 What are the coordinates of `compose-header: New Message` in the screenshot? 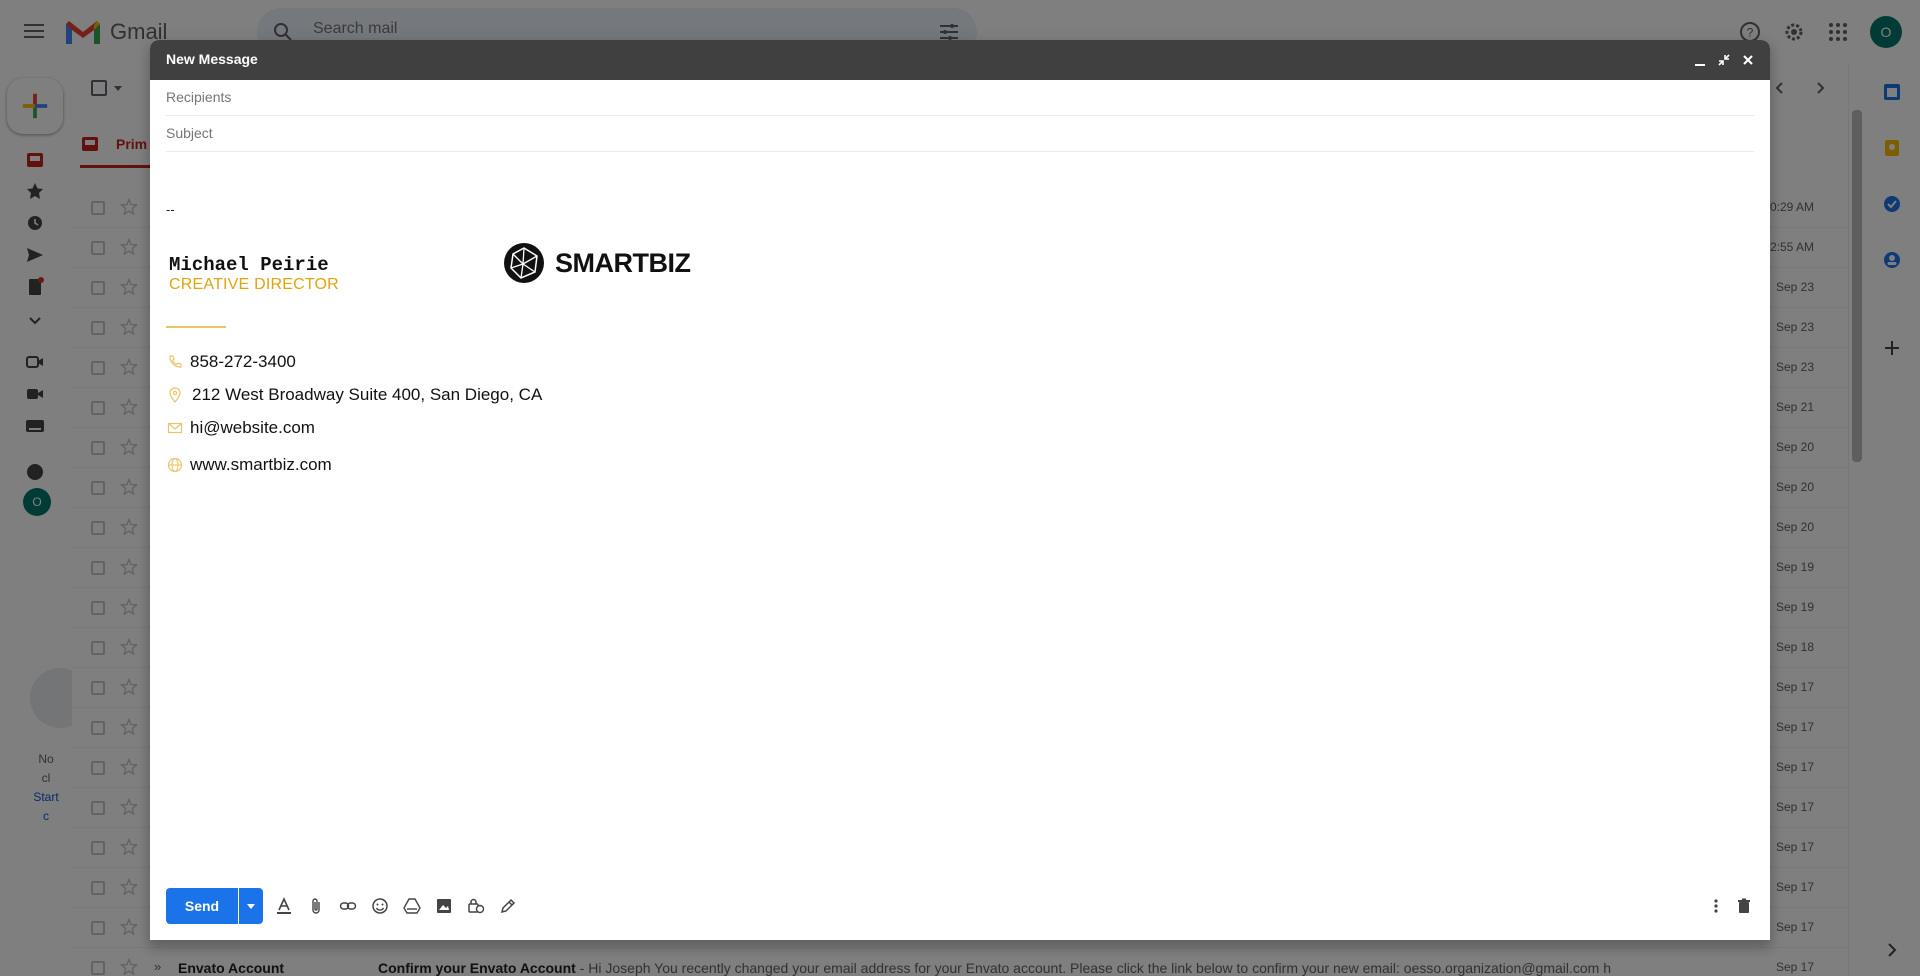 It's located at (960, 60).